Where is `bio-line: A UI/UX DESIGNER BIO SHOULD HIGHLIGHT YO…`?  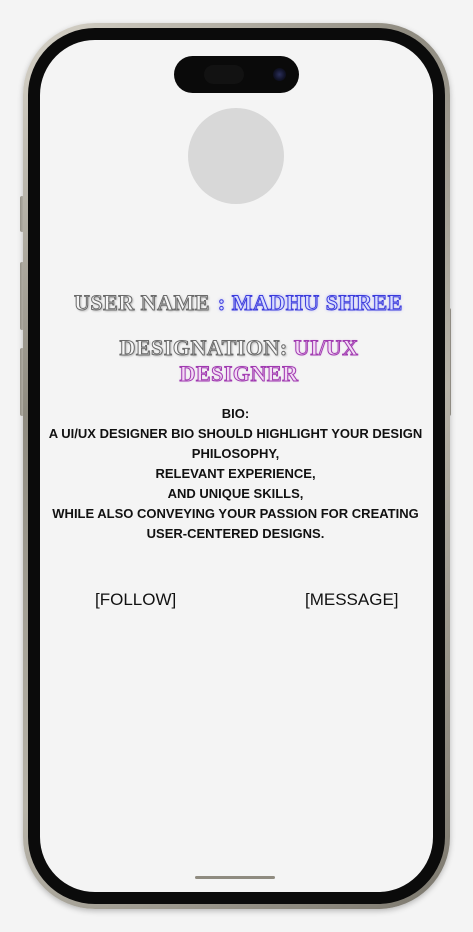
bio-line: A UI/UX DESIGNER BIO SHOULD HIGHLIGHT YO… is located at coordinates (235, 433).